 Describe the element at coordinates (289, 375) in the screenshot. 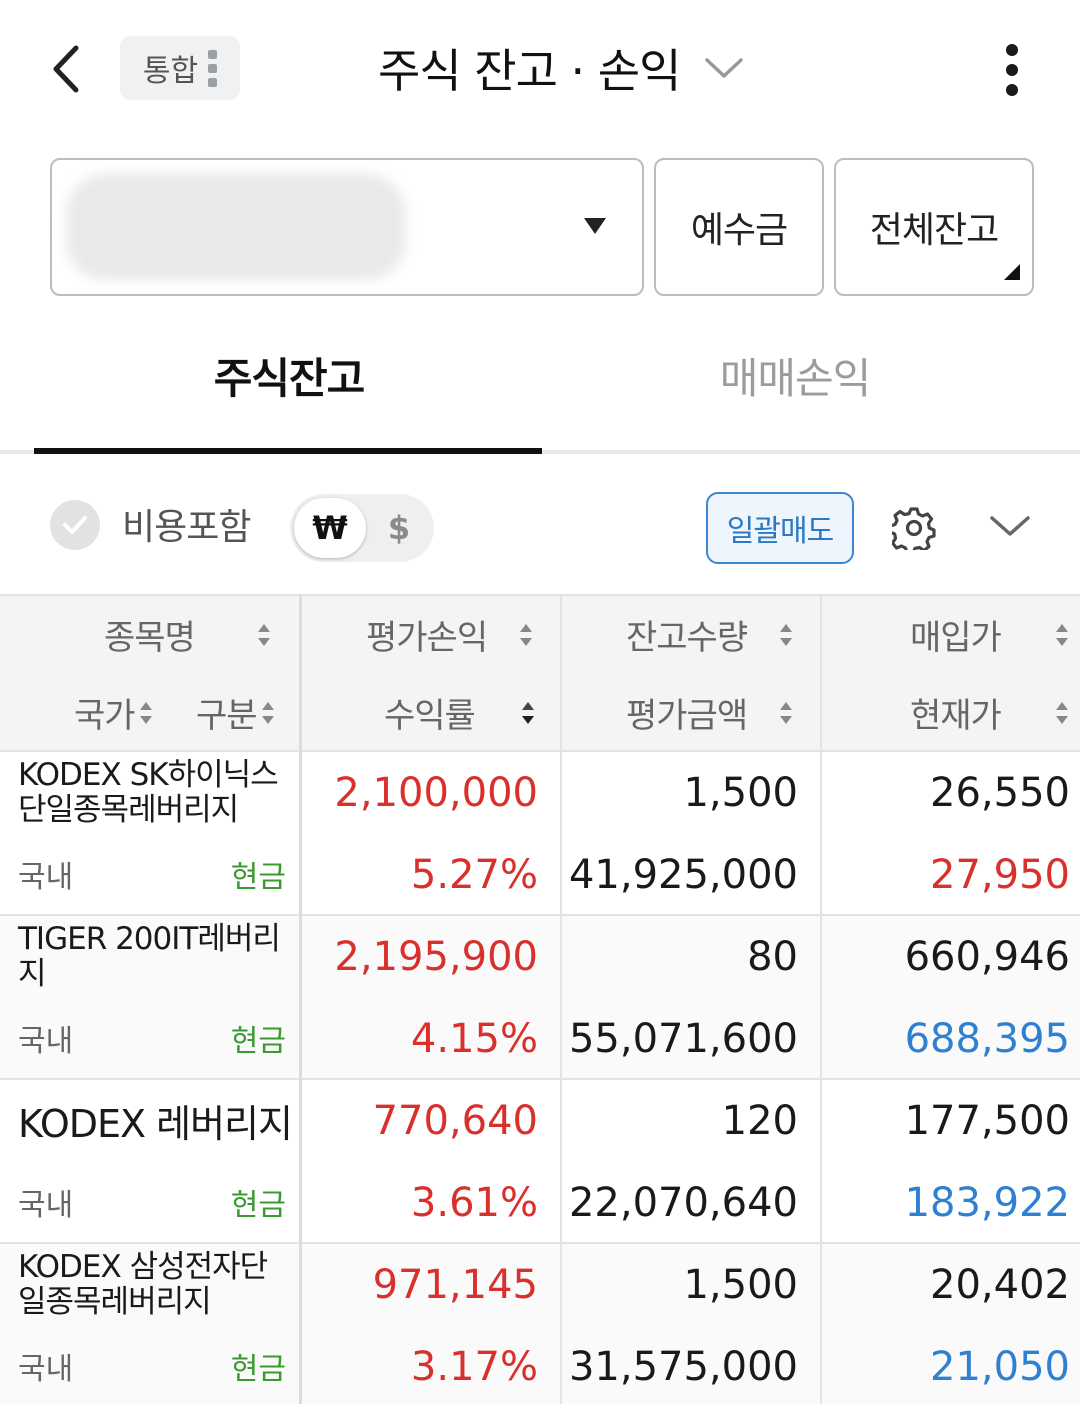

I see `tab-stock-balance: 주식잔고` at that location.